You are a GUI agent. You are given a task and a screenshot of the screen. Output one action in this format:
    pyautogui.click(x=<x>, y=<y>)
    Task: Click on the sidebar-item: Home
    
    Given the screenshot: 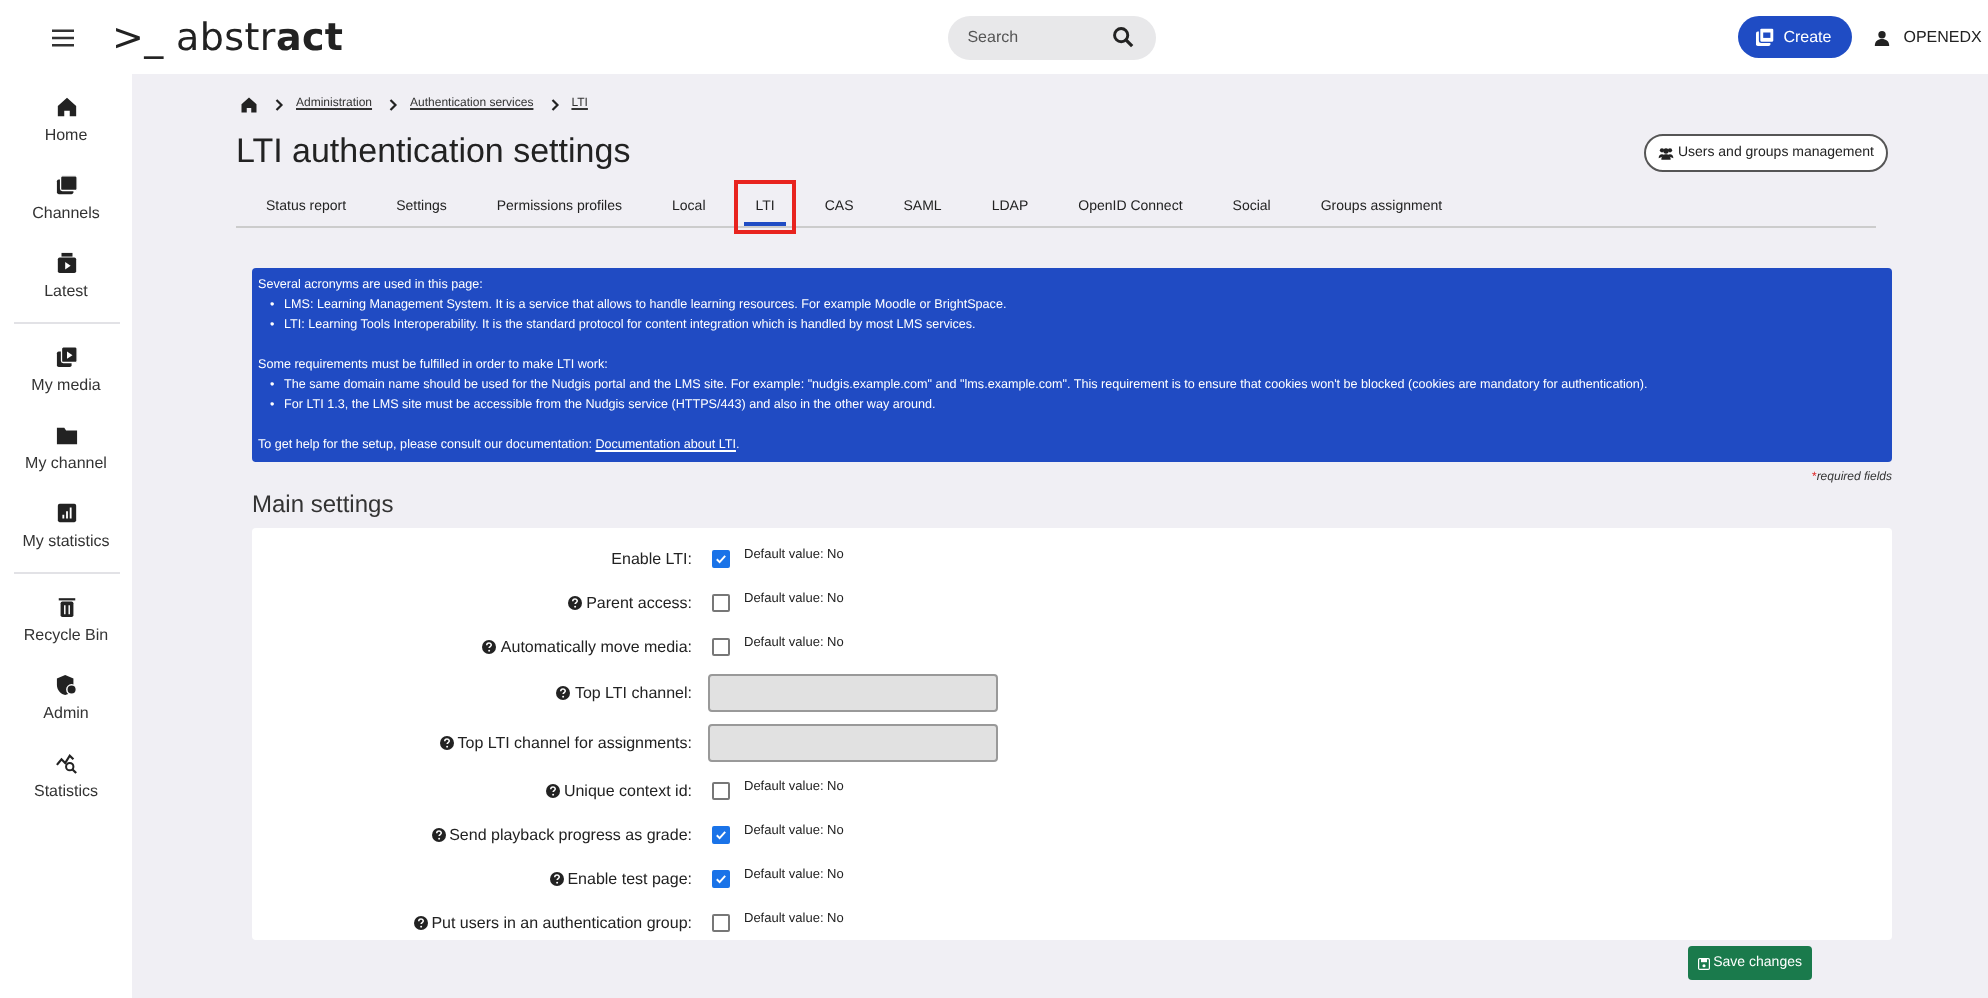 What is the action you would take?
    pyautogui.click(x=66, y=119)
    